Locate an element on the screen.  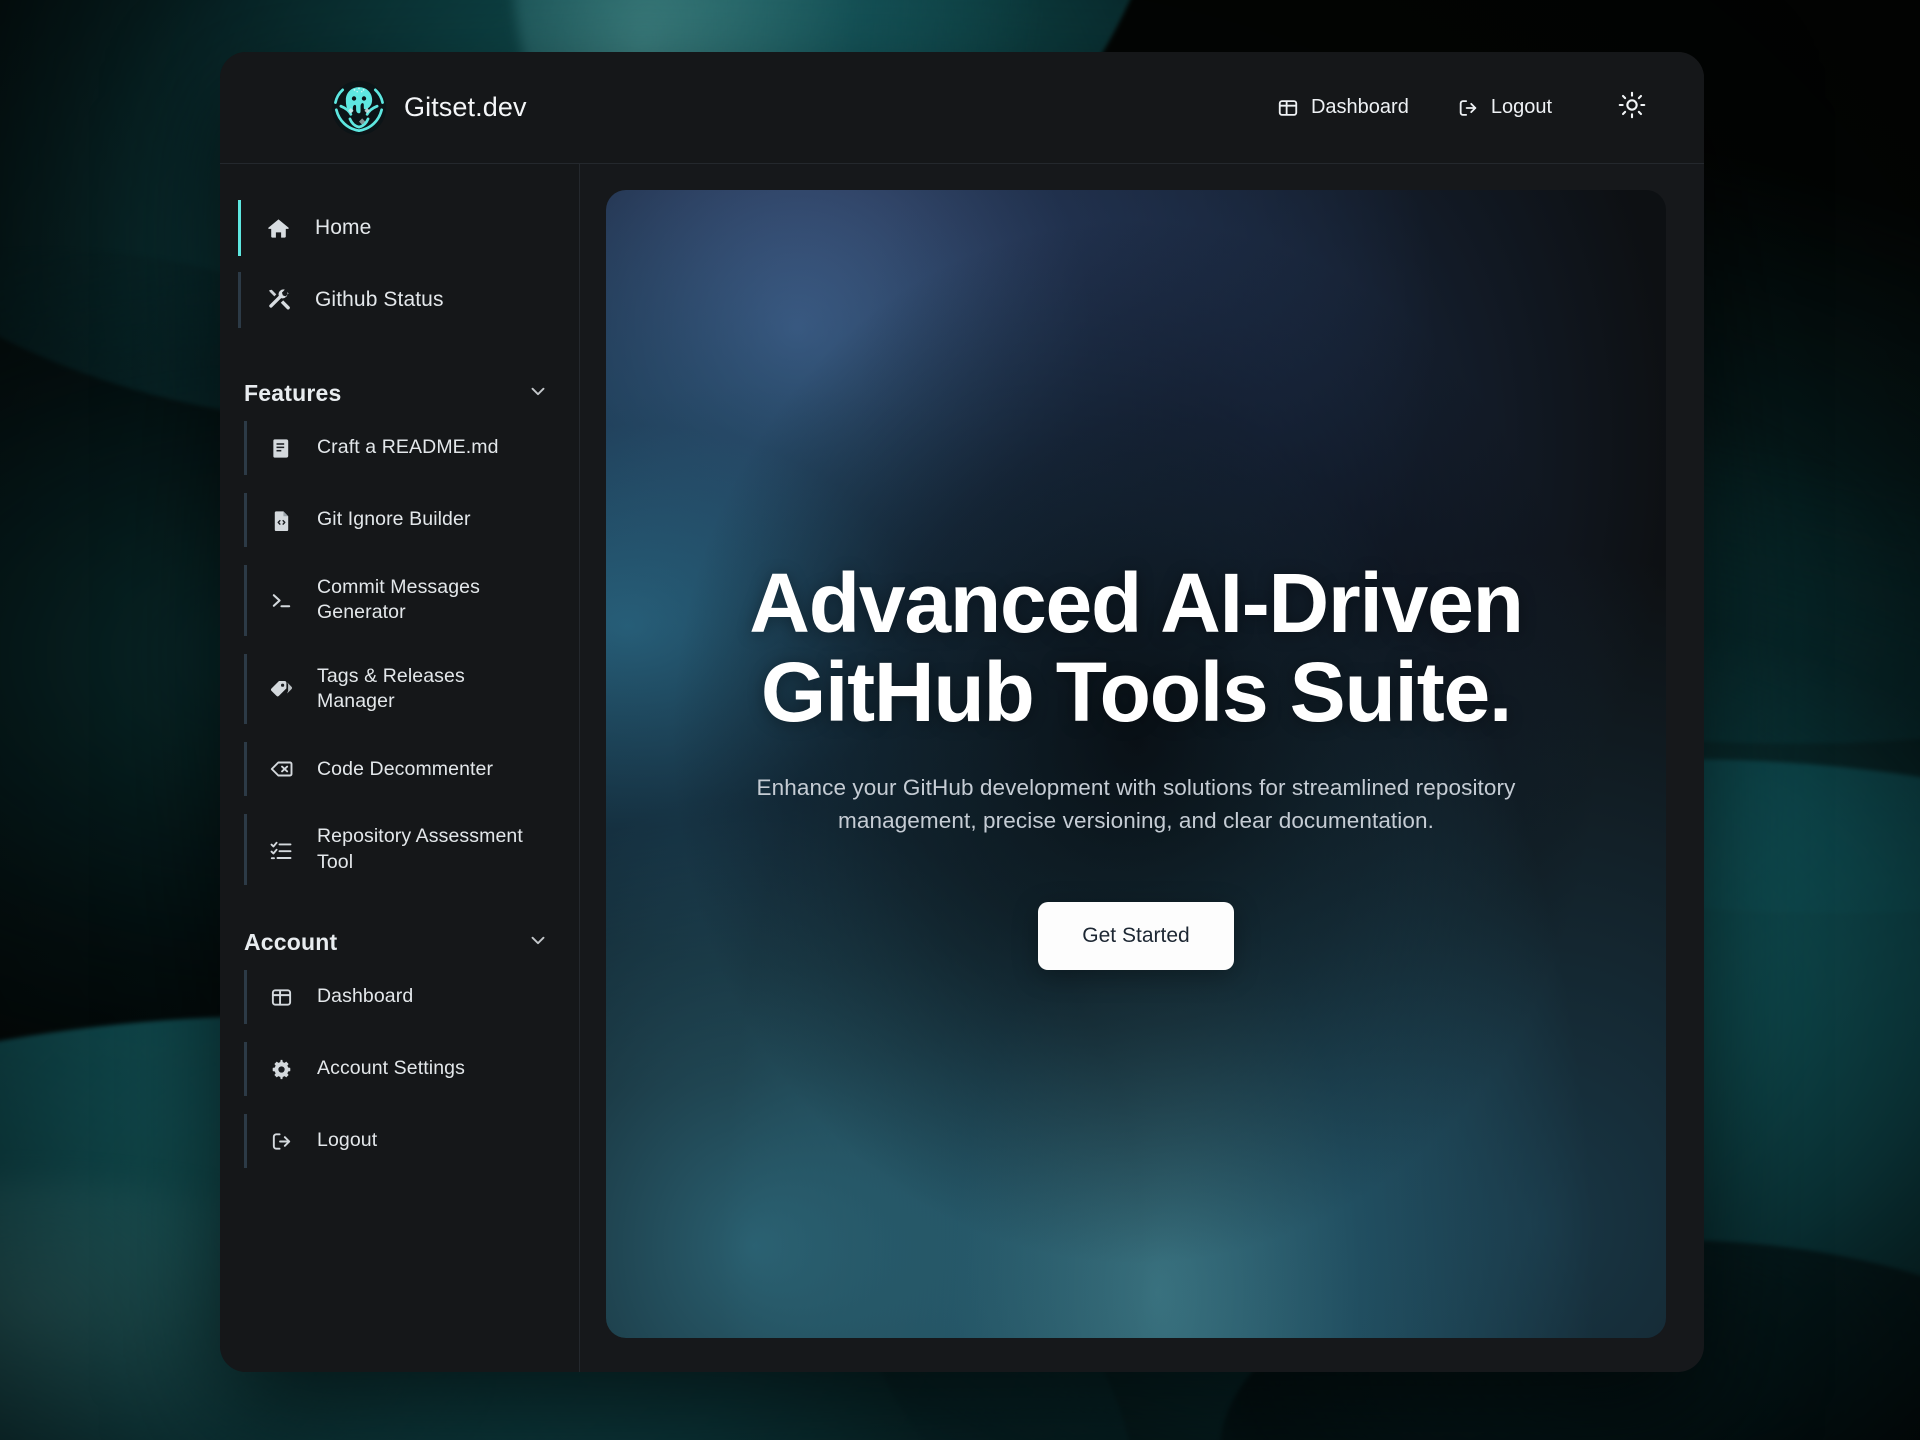
sidebar-item-account-settings: Account Settings is located at coordinates (400, 1069).